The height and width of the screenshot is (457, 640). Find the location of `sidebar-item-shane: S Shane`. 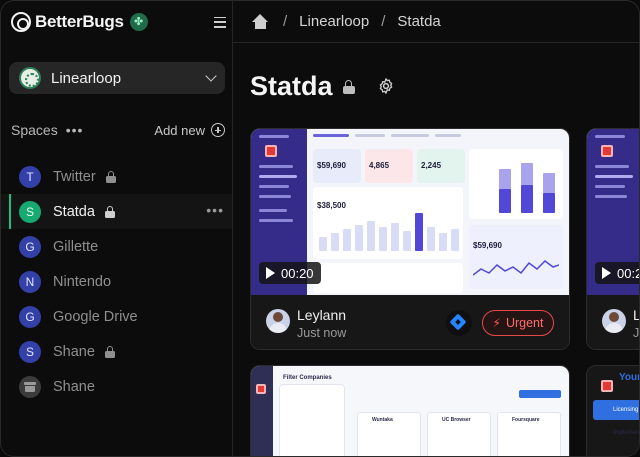

sidebar-item-shane: S Shane is located at coordinates (116, 351).